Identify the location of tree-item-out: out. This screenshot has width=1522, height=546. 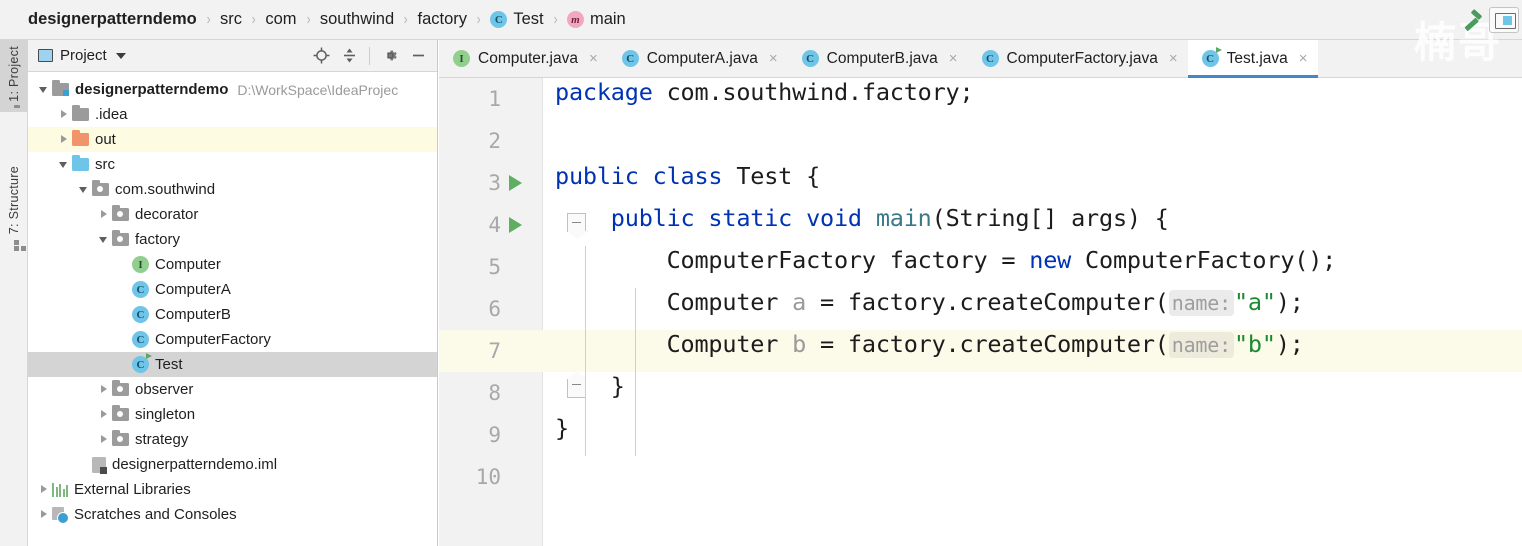
(232, 139).